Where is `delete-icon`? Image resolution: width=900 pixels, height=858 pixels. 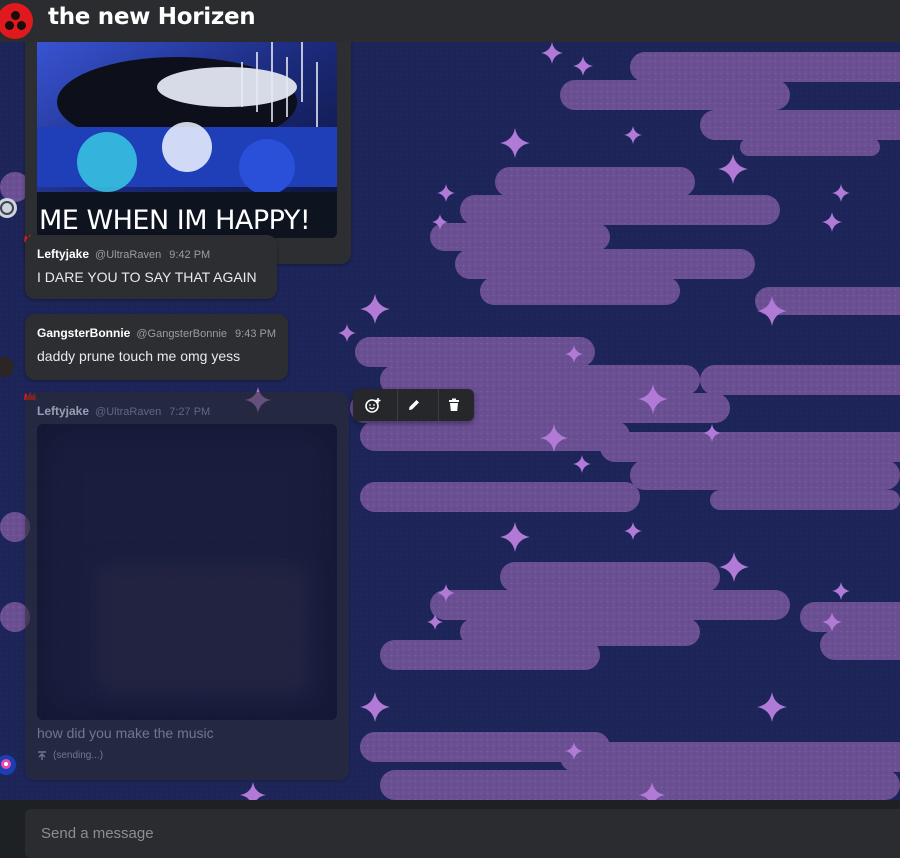 delete-icon is located at coordinates (454, 404).